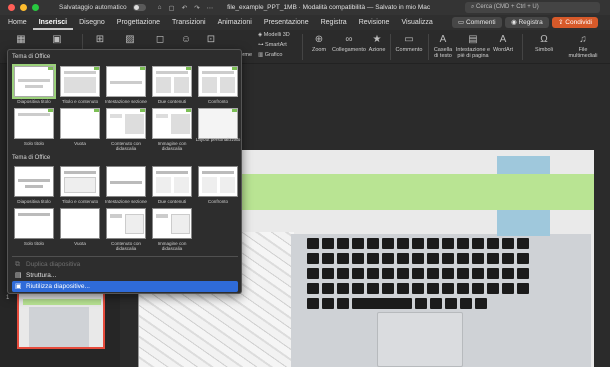 The image size is (610, 367). Describe the element at coordinates (583, 46) in the screenshot. I see `media-button: ♫ File multimediali` at that location.